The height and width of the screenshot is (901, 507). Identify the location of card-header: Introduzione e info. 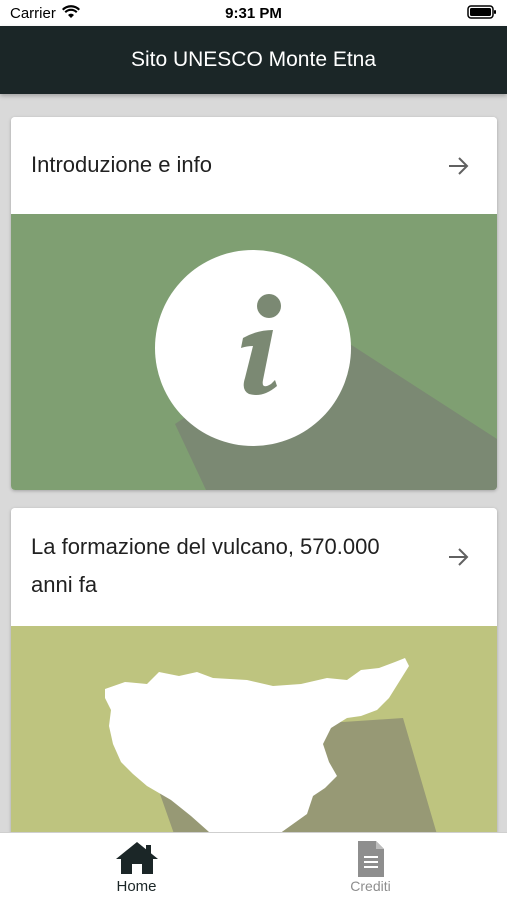
(254, 165).